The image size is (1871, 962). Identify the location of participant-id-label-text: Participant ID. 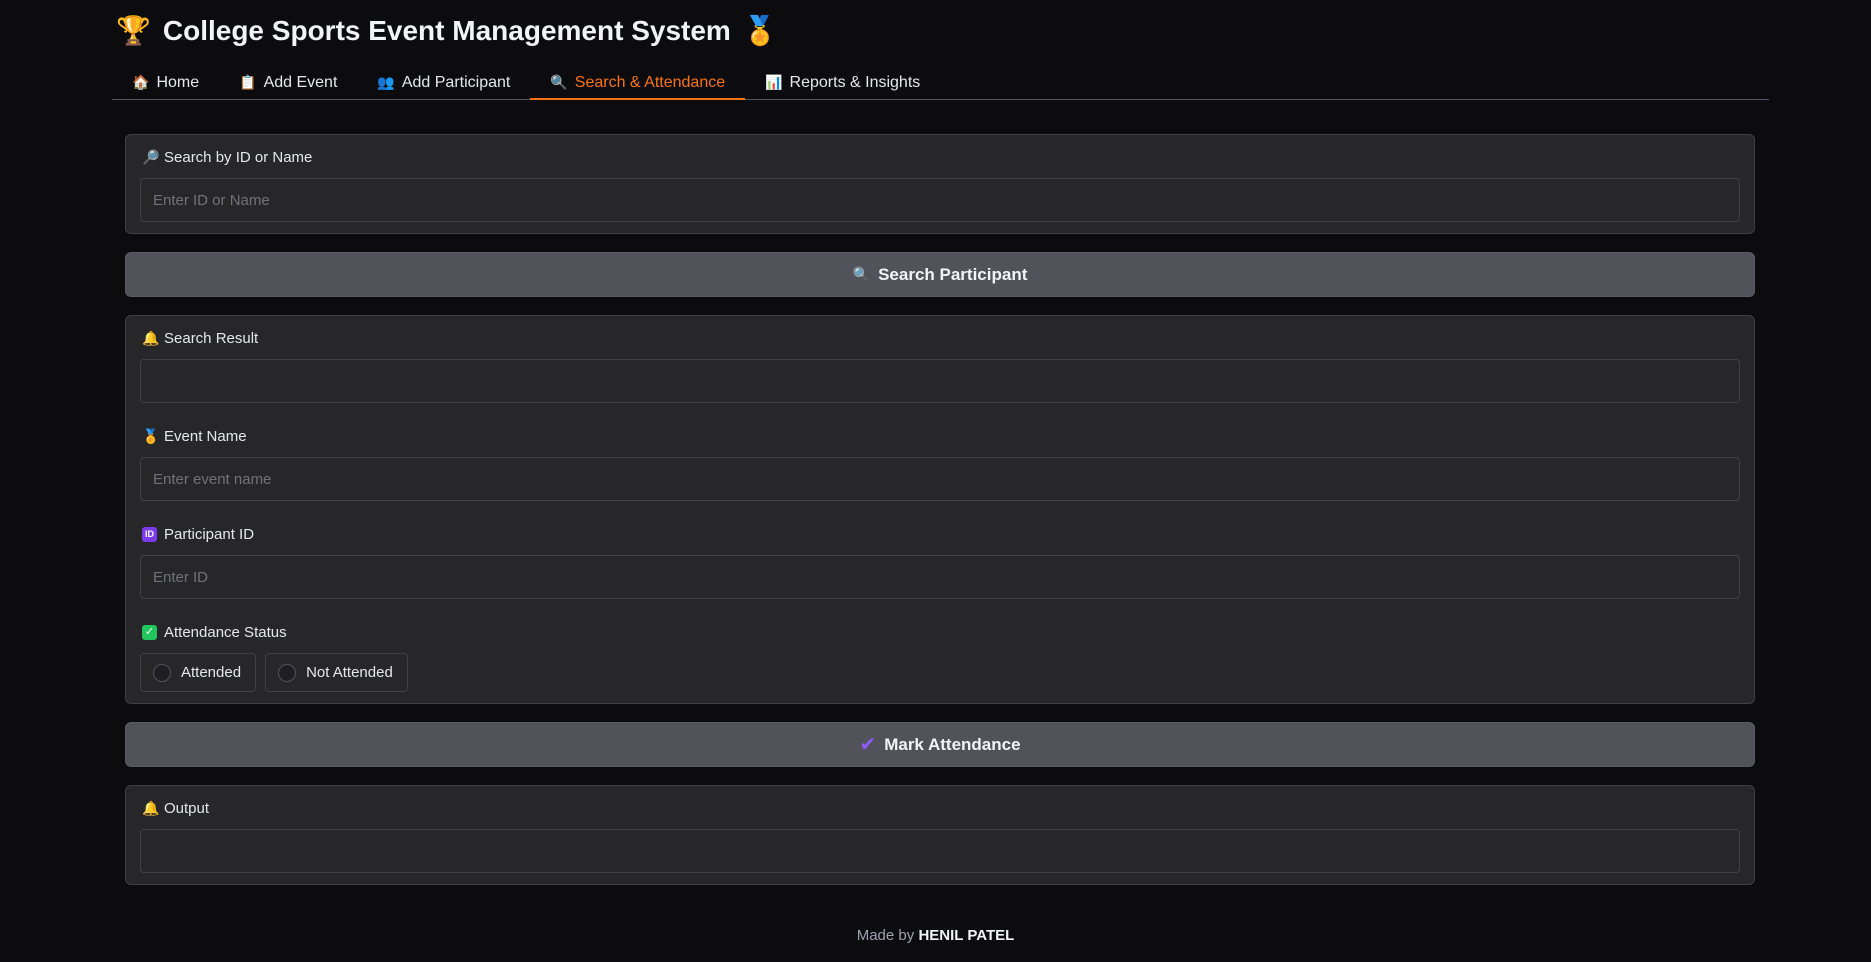
(209, 534).